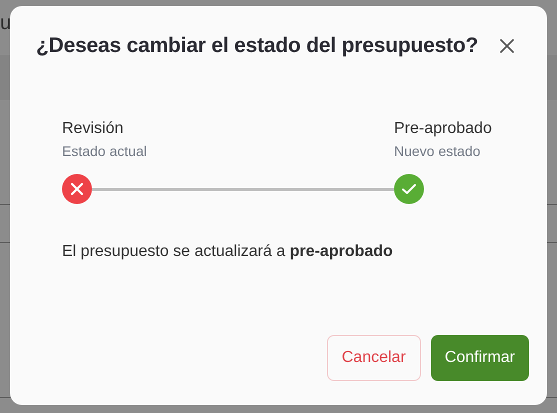  I want to click on dialog-title: ¿Deseas cambiar el estado del presupuesto?, so click(257, 46).